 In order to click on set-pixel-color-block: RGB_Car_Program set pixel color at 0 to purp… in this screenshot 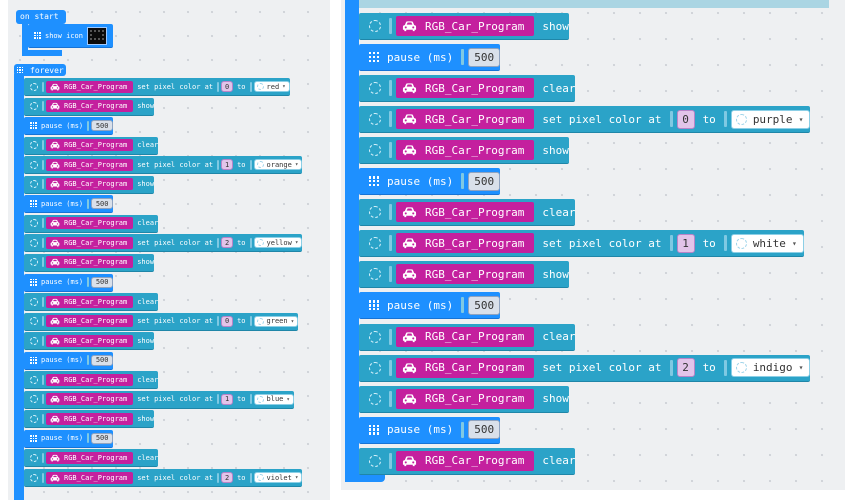, I will do `click(585, 120)`.